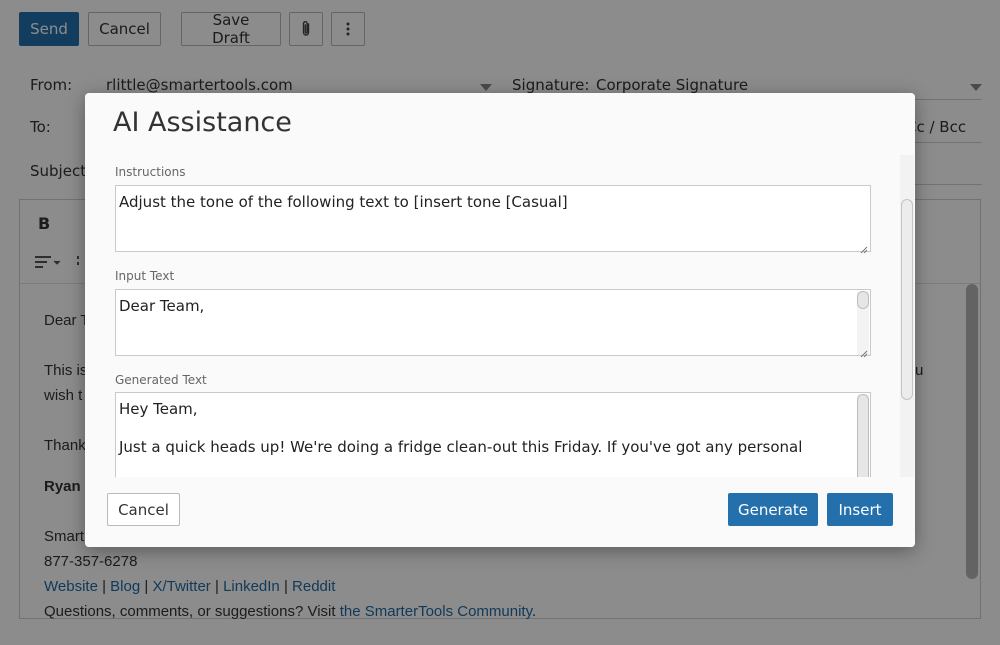  I want to click on generated-text-line-1: Hey Team,, so click(158, 409).